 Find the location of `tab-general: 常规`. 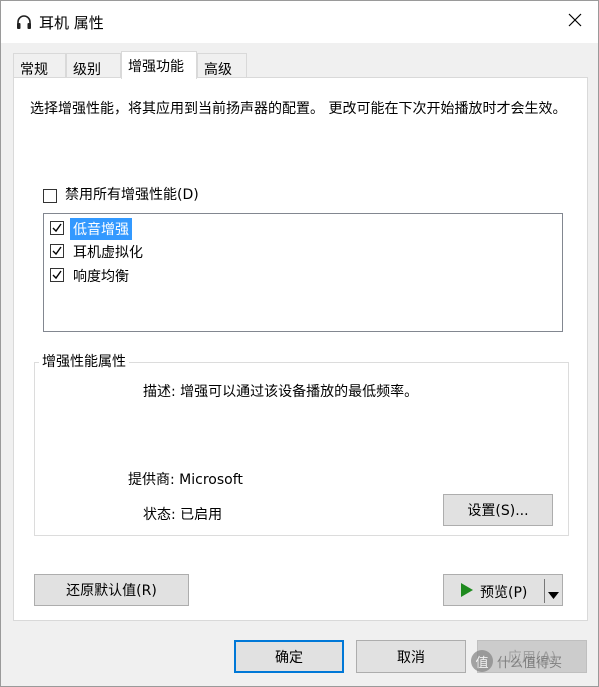

tab-general: 常规 is located at coordinates (39, 65).